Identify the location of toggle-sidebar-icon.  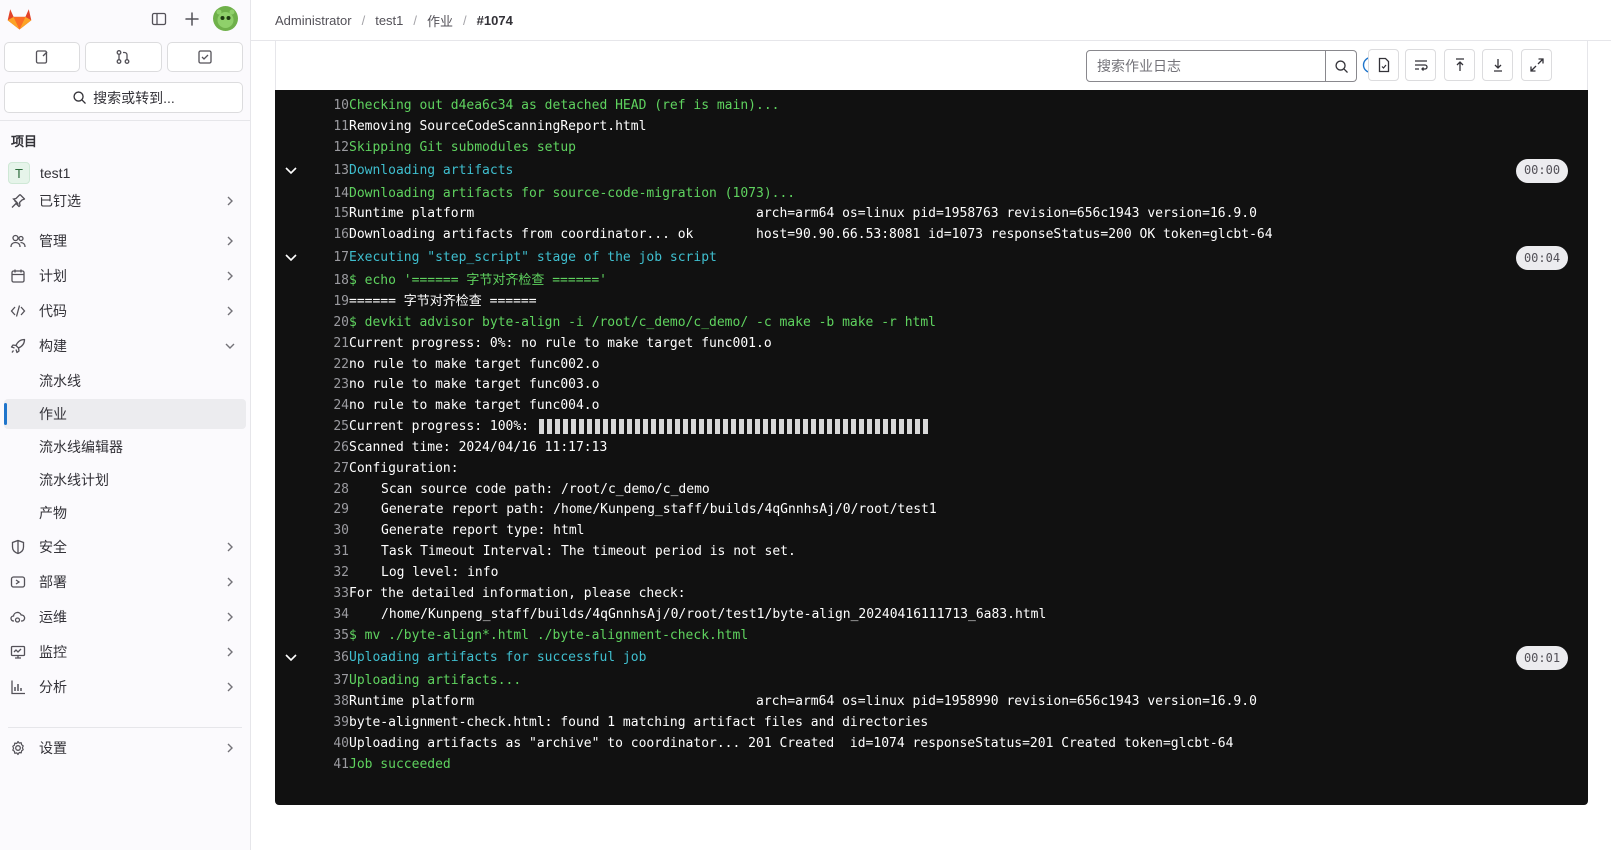
(159, 19).